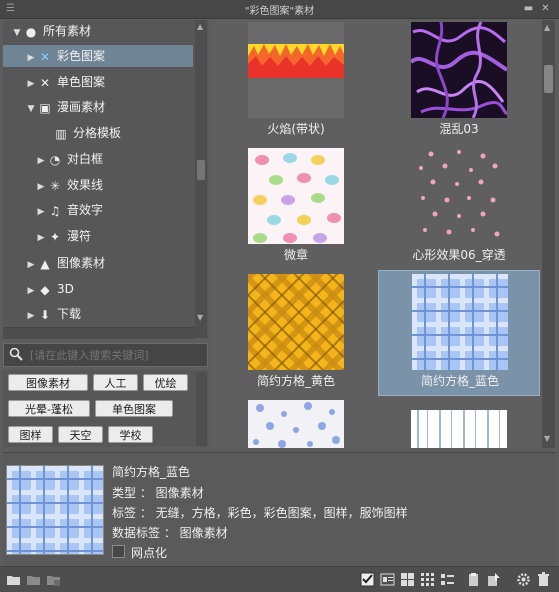 The height and width of the screenshot is (592, 559). Describe the element at coordinates (134, 408) in the screenshot. I see `tag-button: 单色图案` at that location.